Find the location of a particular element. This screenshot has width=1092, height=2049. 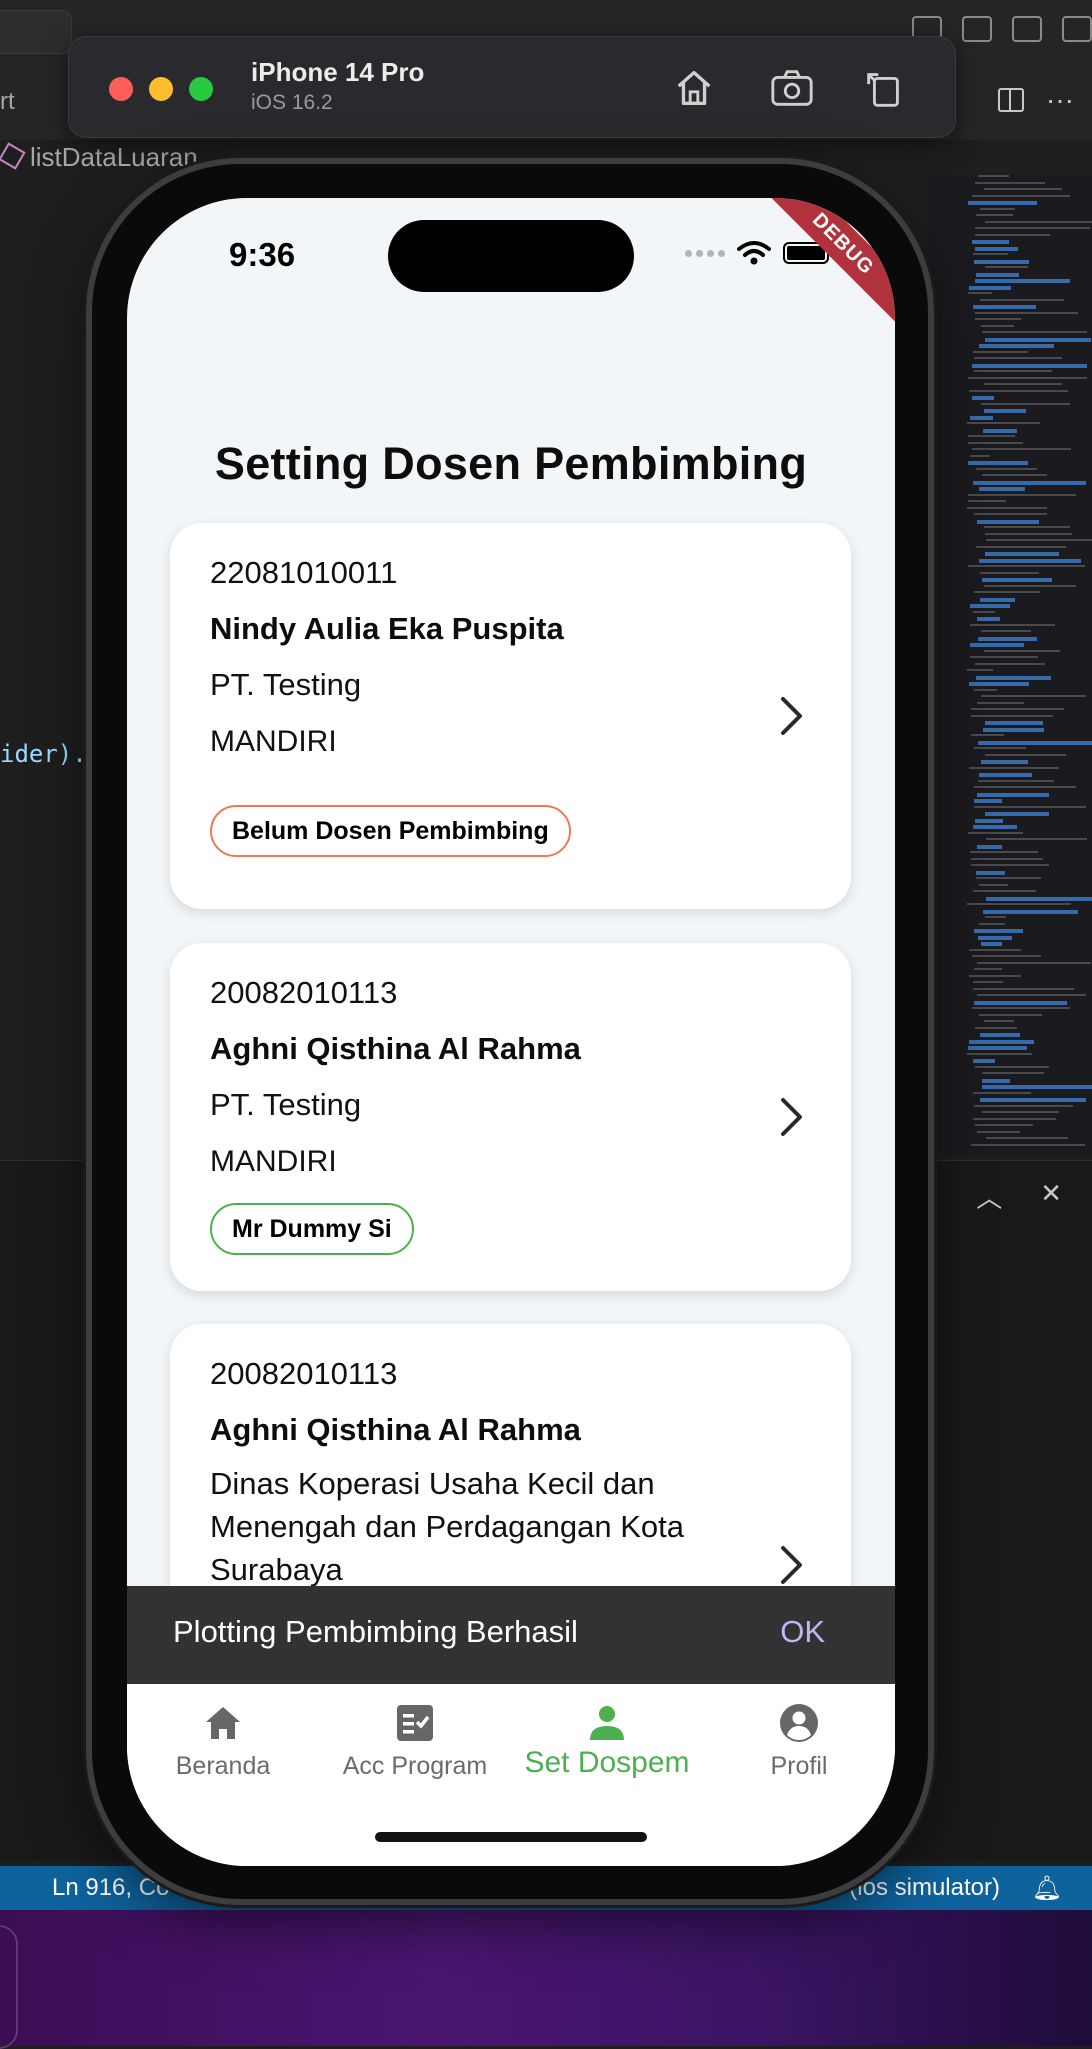

advisor-name-chip: Mr Dummy Si is located at coordinates (312, 1229).